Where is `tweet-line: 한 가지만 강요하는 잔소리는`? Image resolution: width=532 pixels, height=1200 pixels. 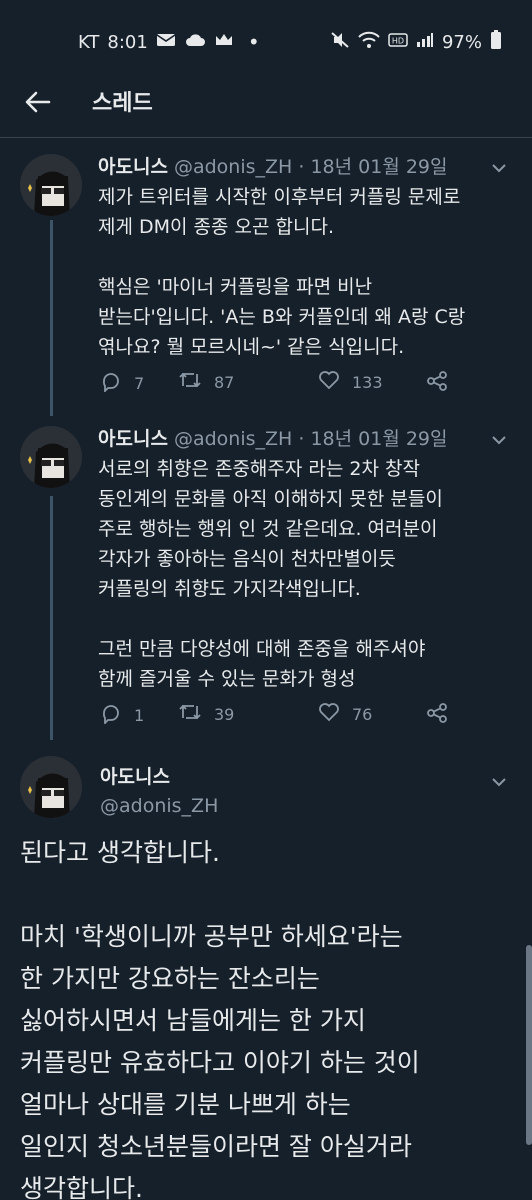
tweet-line: 한 가지만 강요하는 잔소리는 is located at coordinates (170, 978).